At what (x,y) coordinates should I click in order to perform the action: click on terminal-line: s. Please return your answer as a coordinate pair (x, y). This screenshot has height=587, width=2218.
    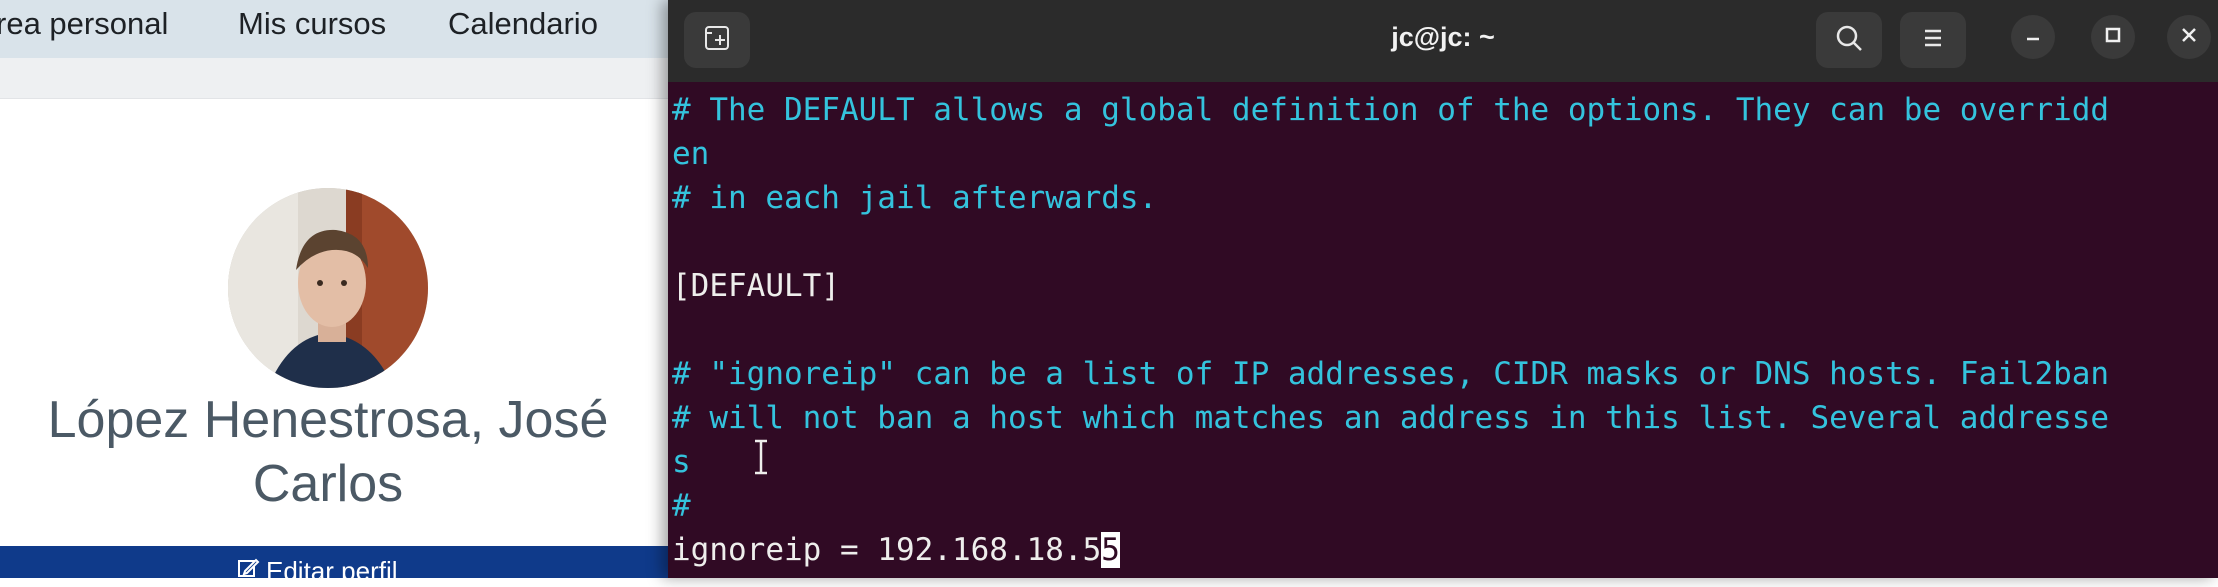
    Looking at the image, I should click on (681, 462).